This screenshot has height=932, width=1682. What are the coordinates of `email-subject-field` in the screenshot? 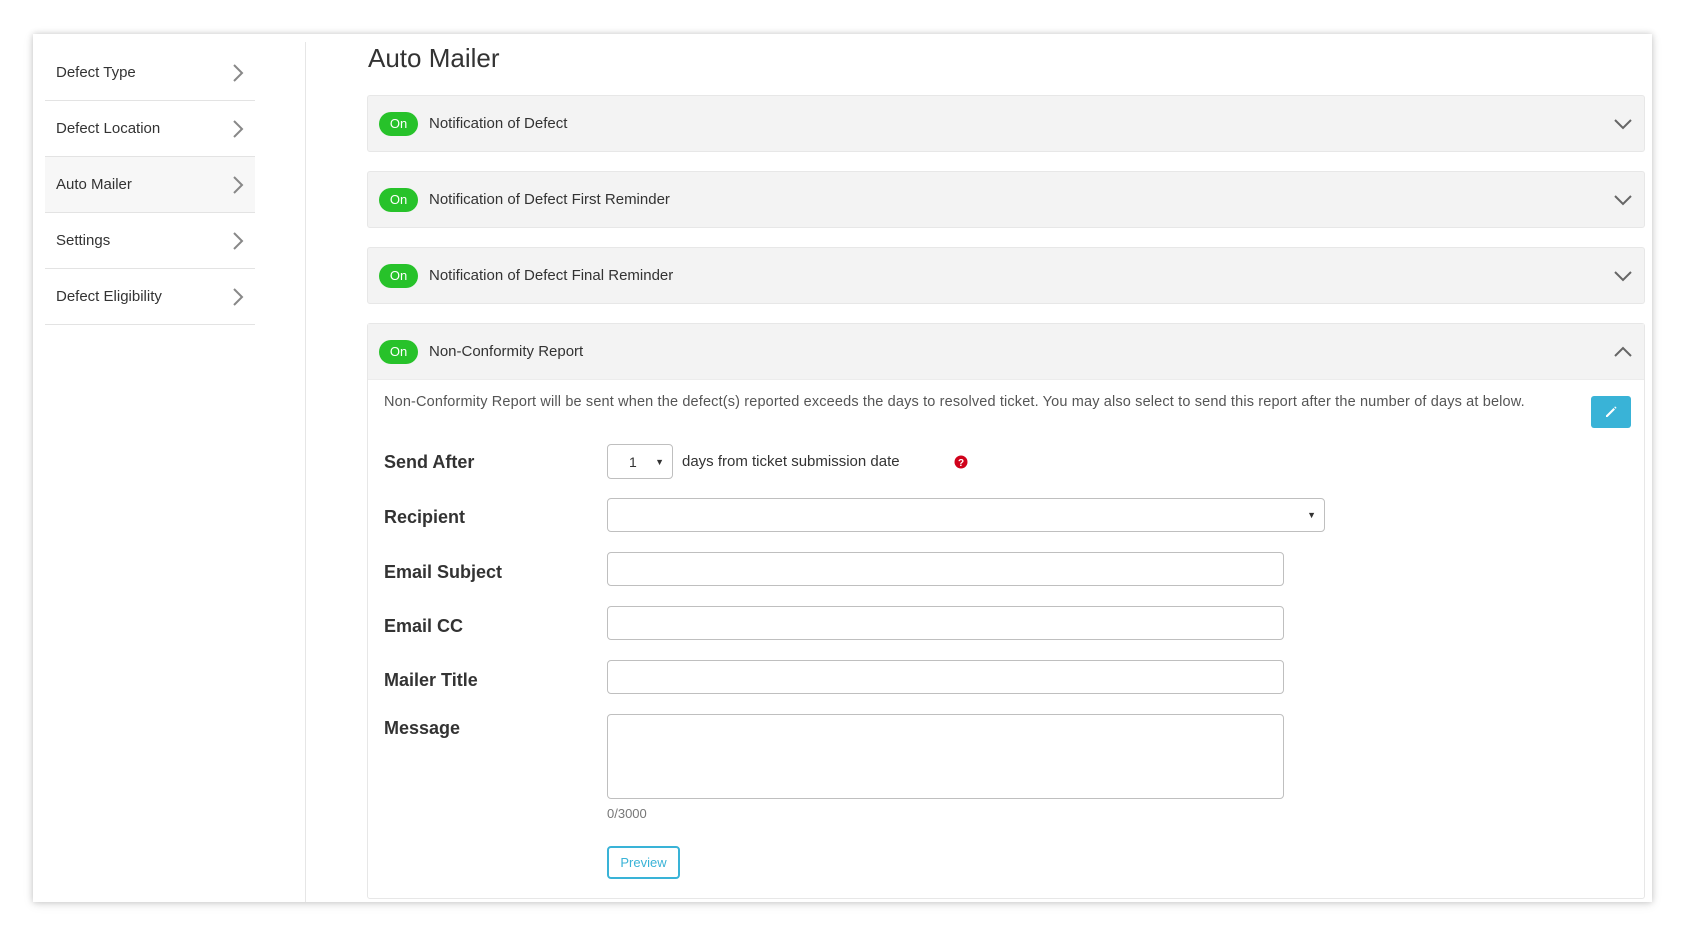 It's located at (945, 569).